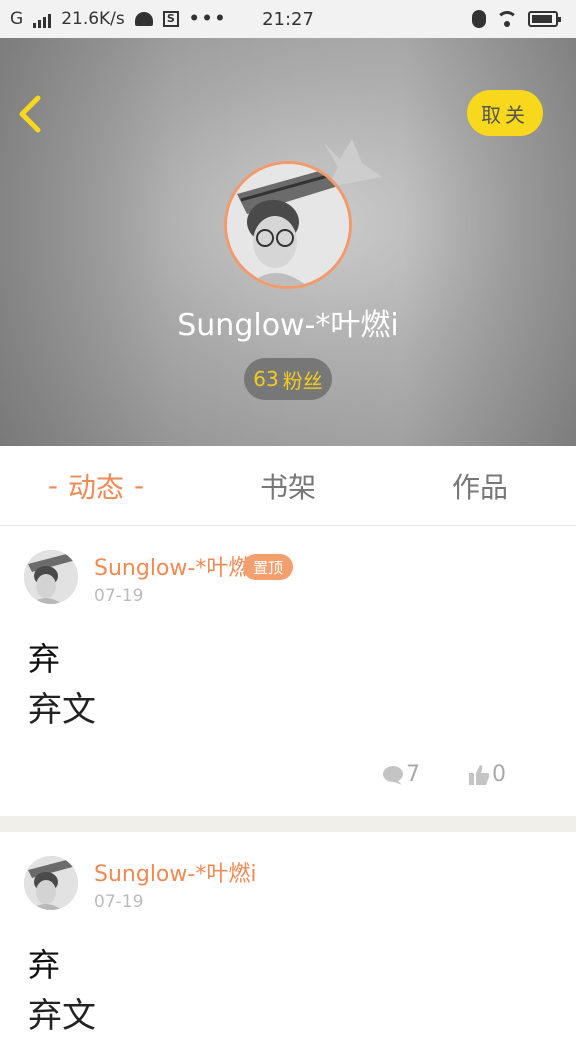 This screenshot has width=576, height=1037. I want to click on profile-username: Sunglow-*叶燃i, so click(288, 325).